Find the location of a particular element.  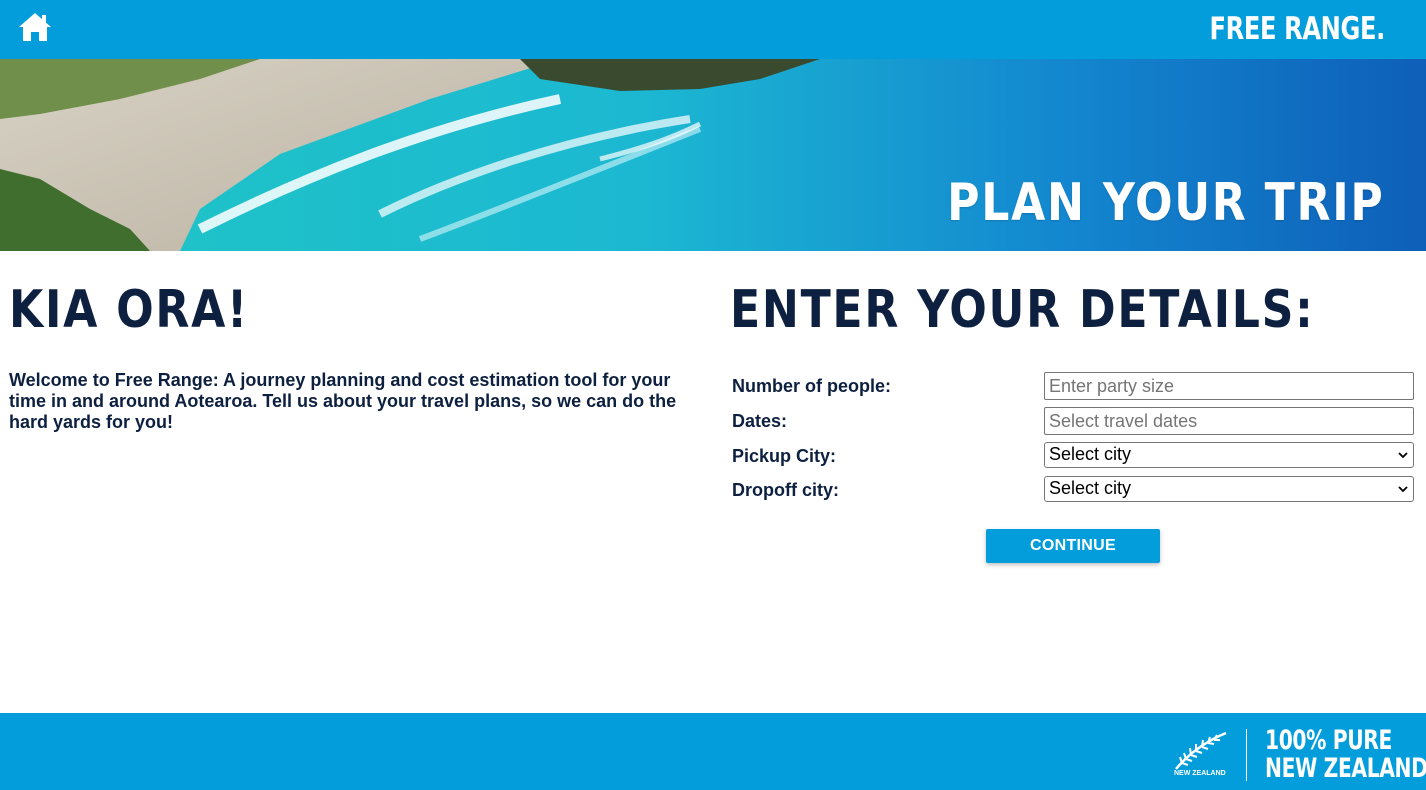

pickup-row: Pickup City: Select city is located at coordinates (1075, 456).